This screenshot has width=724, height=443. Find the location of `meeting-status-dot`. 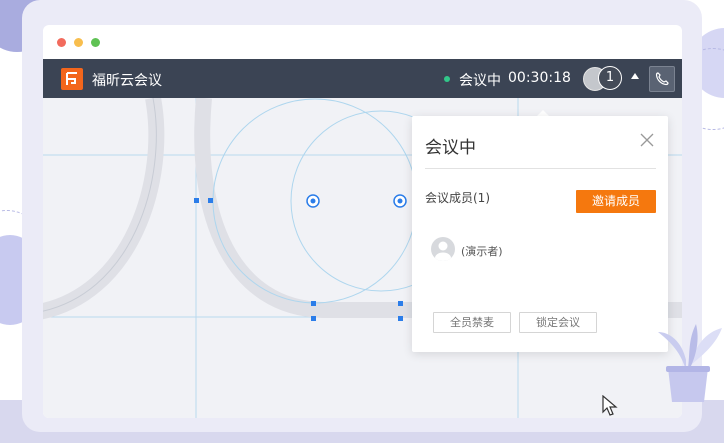

meeting-status-dot is located at coordinates (447, 79).